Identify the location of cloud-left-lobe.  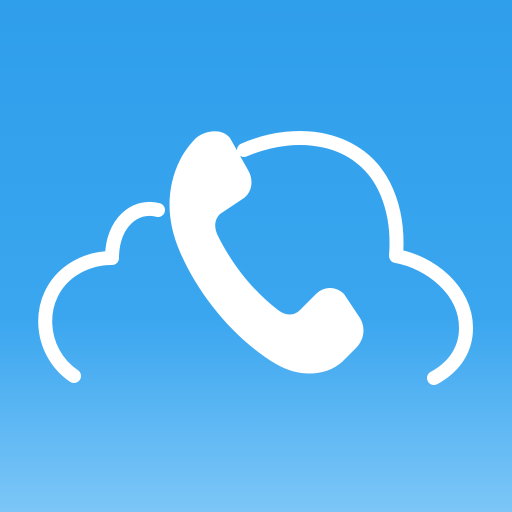
(101, 292).